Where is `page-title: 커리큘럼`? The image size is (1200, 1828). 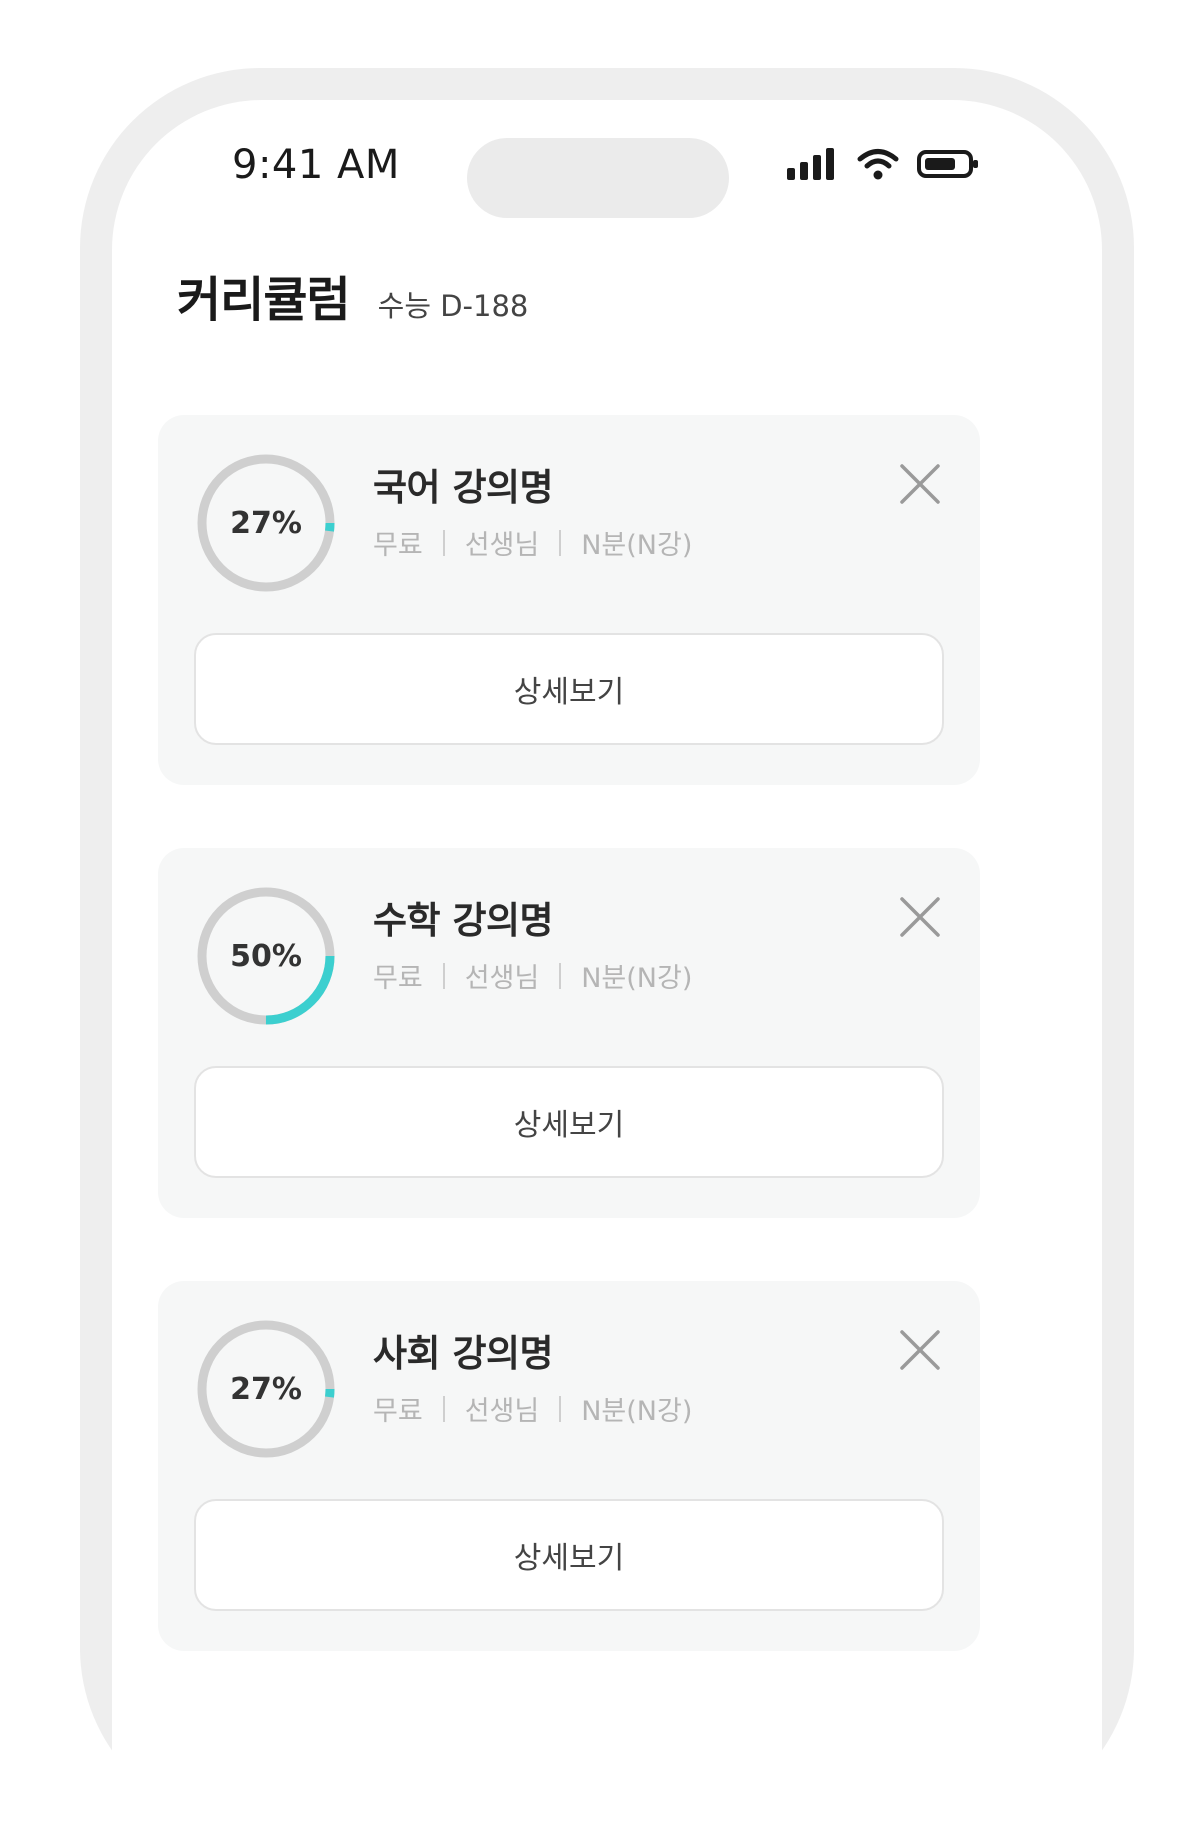 page-title: 커리큘럼 is located at coordinates (264, 300).